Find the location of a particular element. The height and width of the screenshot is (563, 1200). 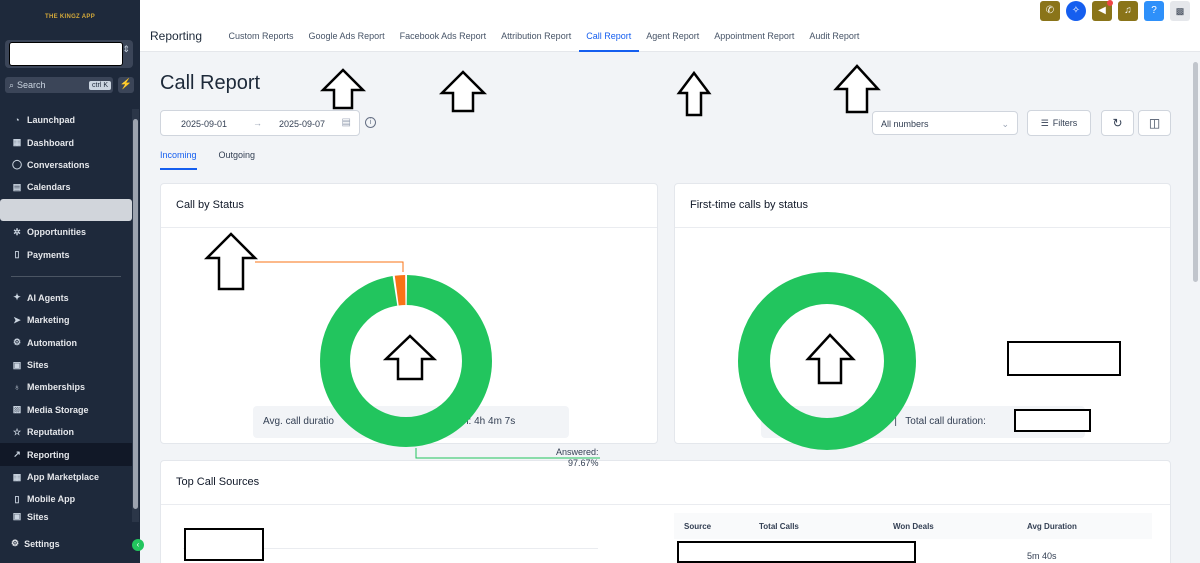

send-icon: ➤ is located at coordinates (17, 319).